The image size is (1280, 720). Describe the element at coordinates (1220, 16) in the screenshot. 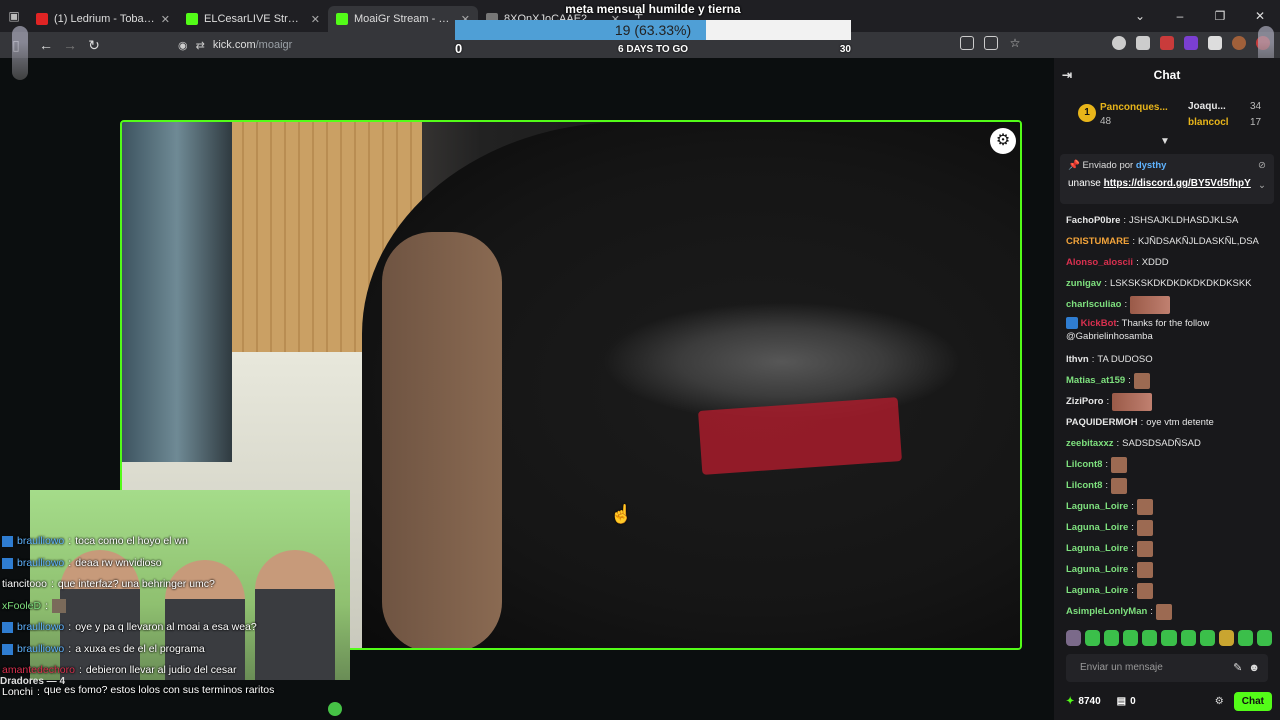

I see `restore-button: ❐` at that location.